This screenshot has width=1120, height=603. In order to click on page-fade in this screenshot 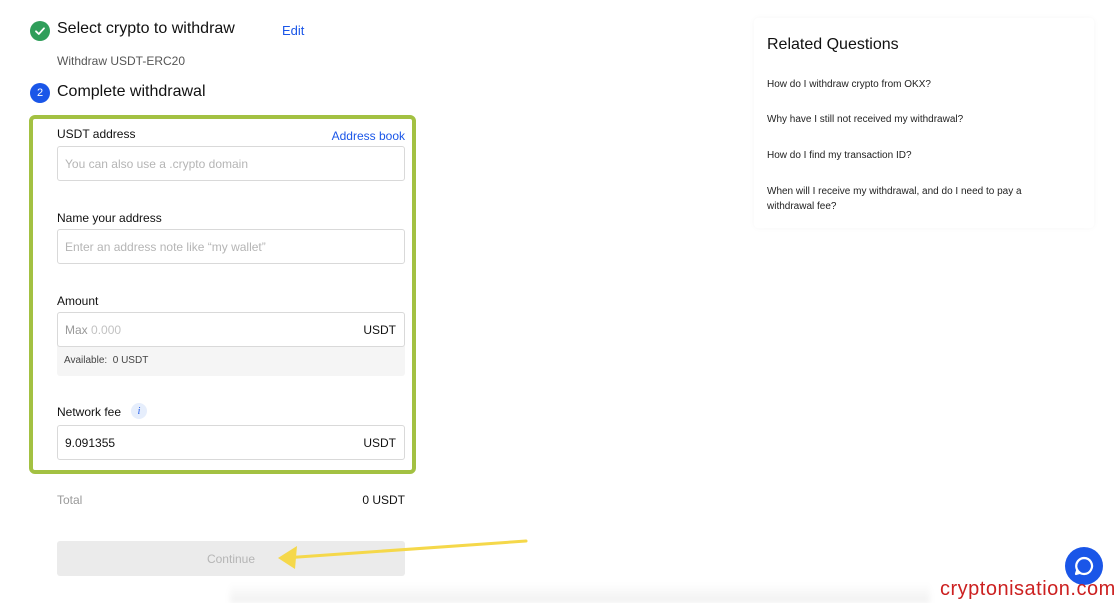, I will do `click(580, 593)`.